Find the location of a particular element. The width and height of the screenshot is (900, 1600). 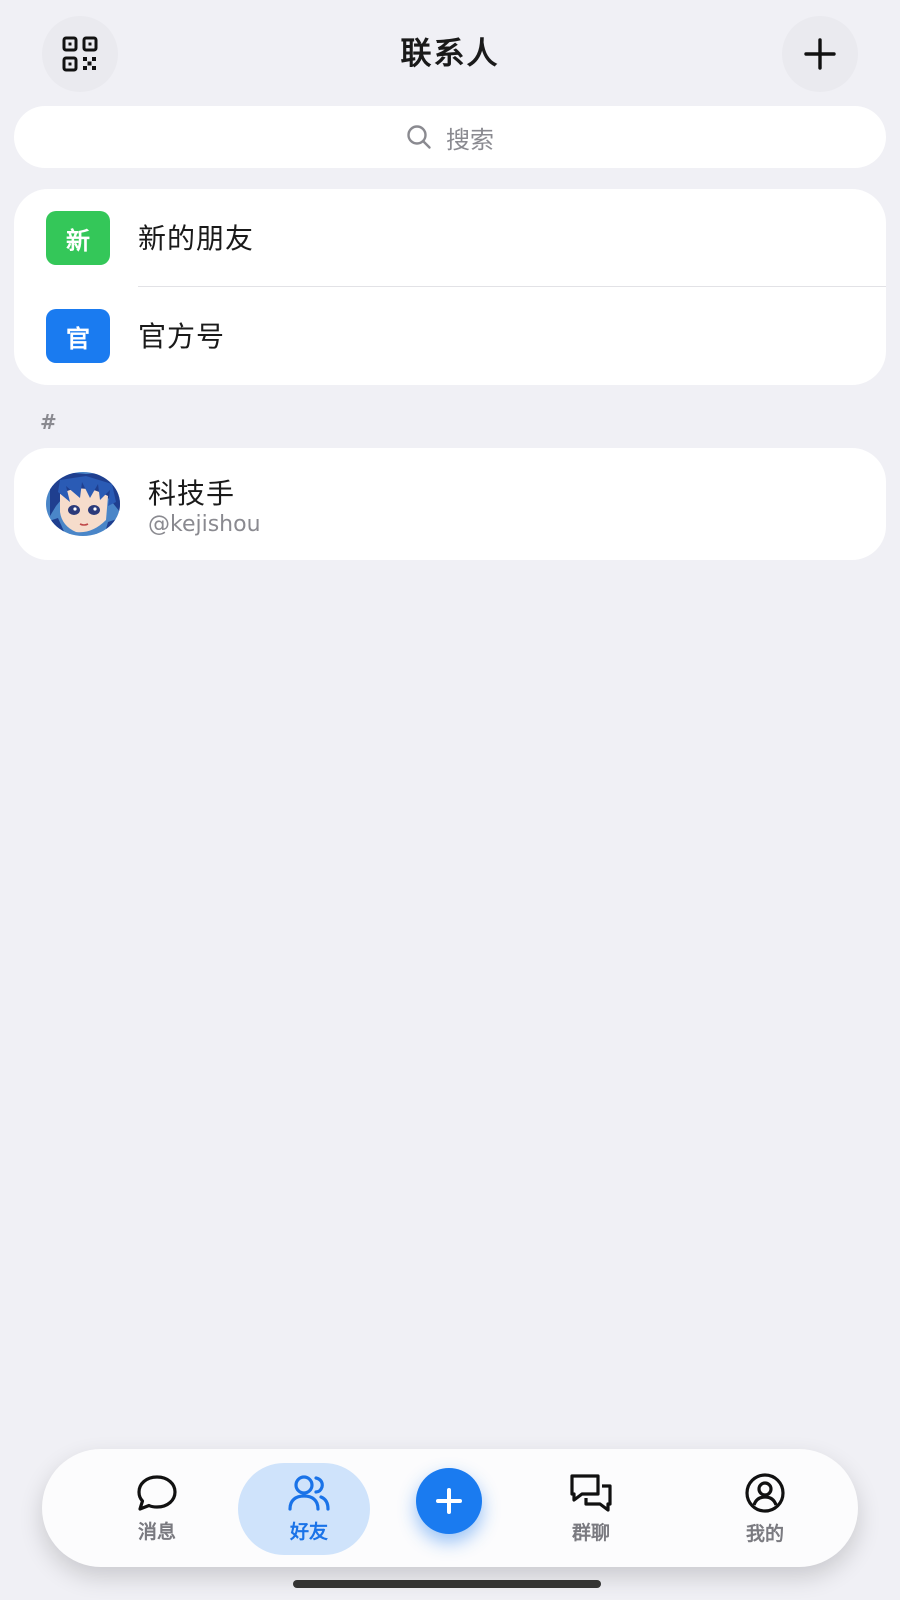

anime-avatar-image is located at coordinates (83, 504).